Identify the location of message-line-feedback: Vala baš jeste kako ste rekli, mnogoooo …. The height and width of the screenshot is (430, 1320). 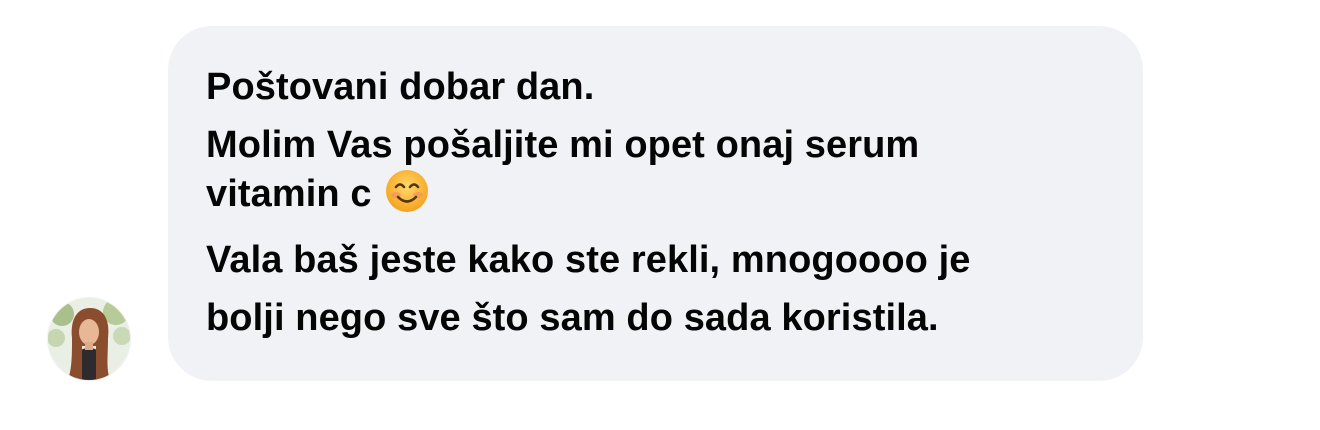
(588, 260).